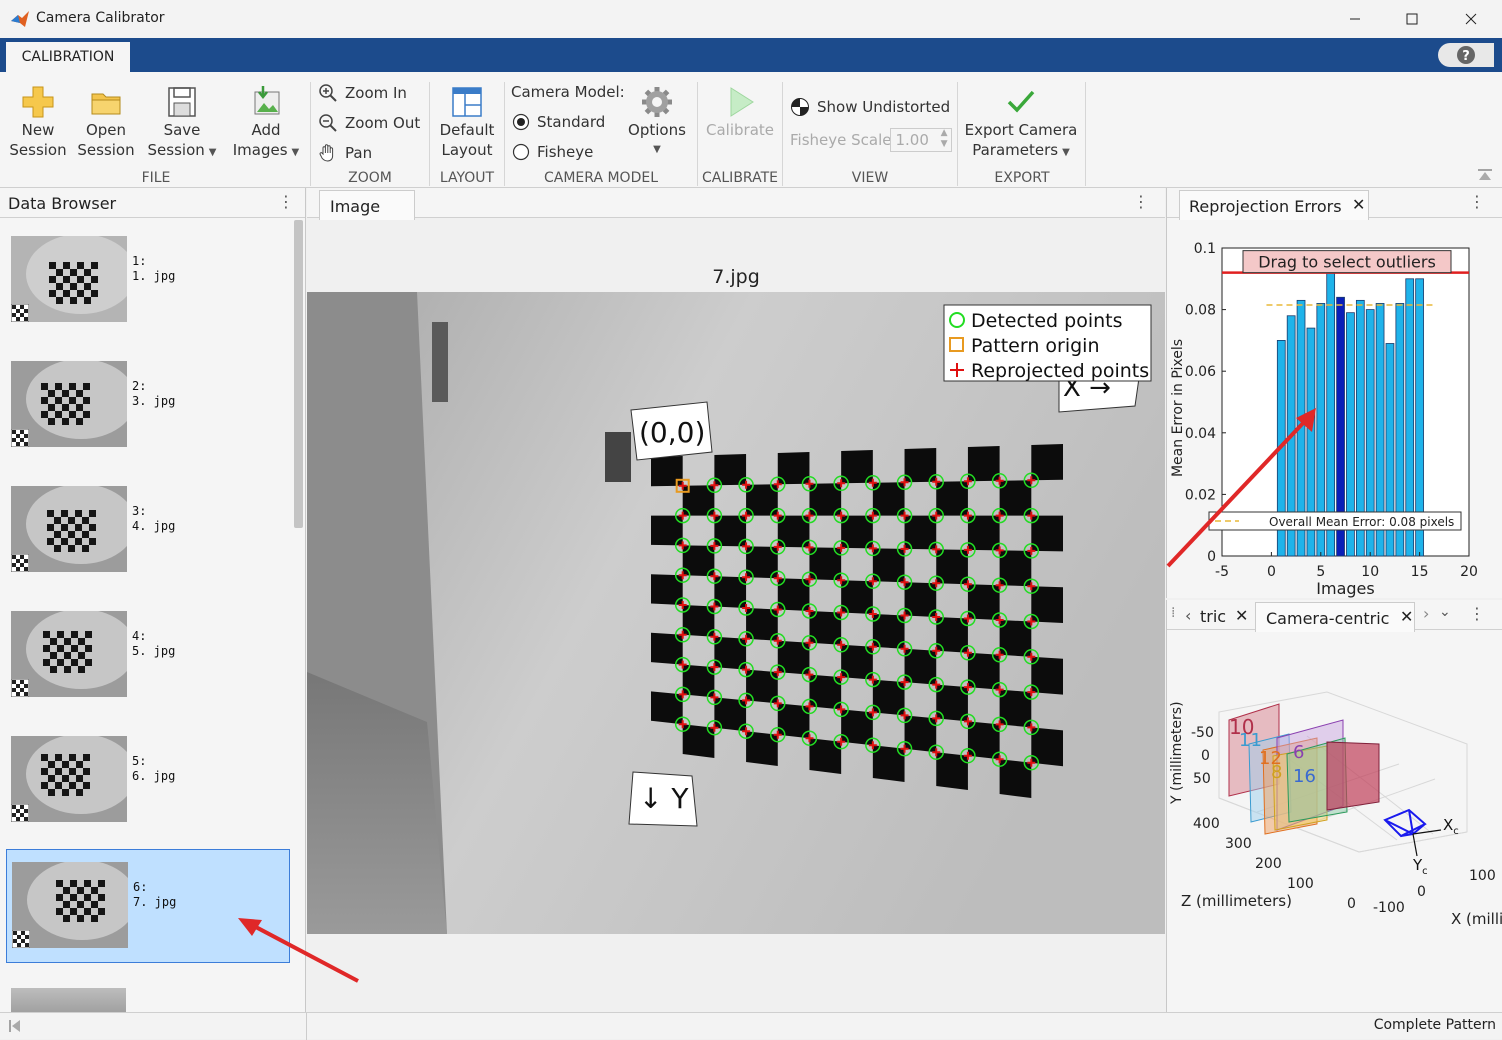 The image size is (1502, 1040). I want to click on radio-selected-icon, so click(521, 122).